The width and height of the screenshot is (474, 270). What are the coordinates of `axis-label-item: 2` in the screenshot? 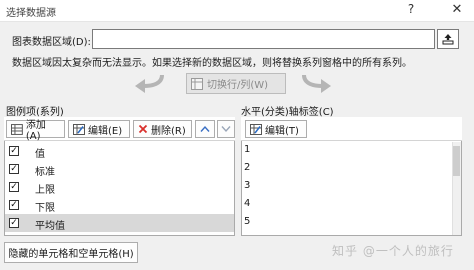 It's located at (247, 167).